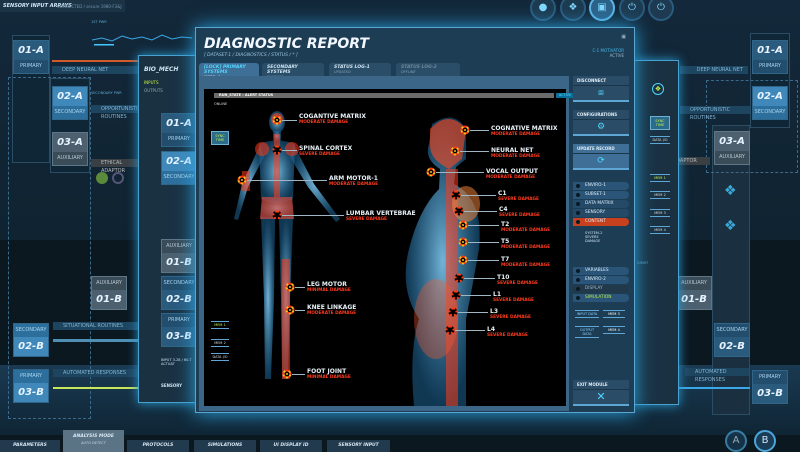 This screenshot has width=800, height=452. I want to click on strip-deep-neural-net: DEEP NEURAL NET, so click(714, 70).